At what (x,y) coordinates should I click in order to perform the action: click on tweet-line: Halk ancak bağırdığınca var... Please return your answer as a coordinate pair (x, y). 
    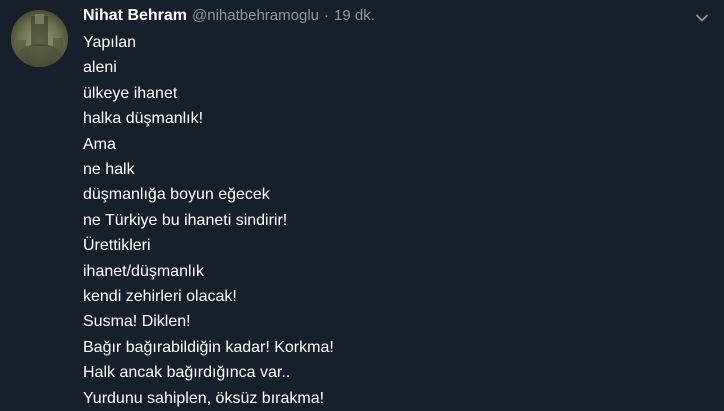
    Looking at the image, I should click on (187, 373).